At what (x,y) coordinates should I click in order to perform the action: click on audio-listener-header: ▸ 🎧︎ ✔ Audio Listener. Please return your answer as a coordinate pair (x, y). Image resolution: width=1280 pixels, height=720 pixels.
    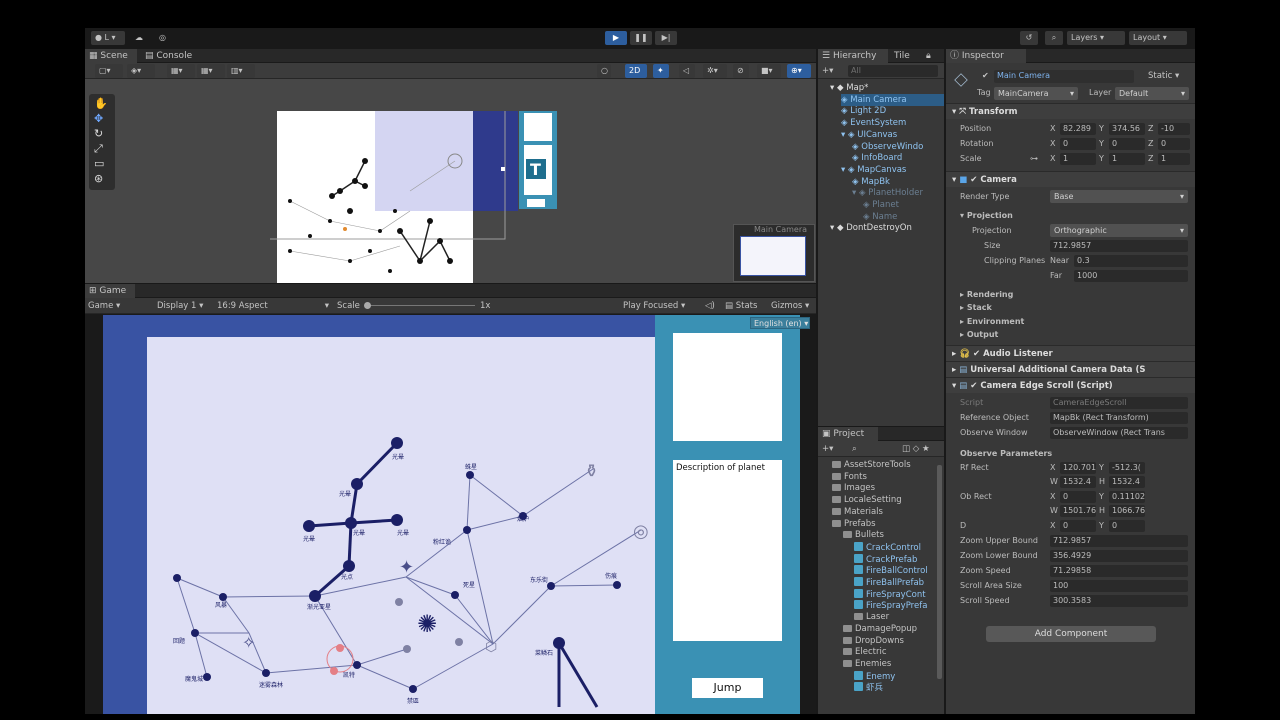
    Looking at the image, I should click on (1070, 353).